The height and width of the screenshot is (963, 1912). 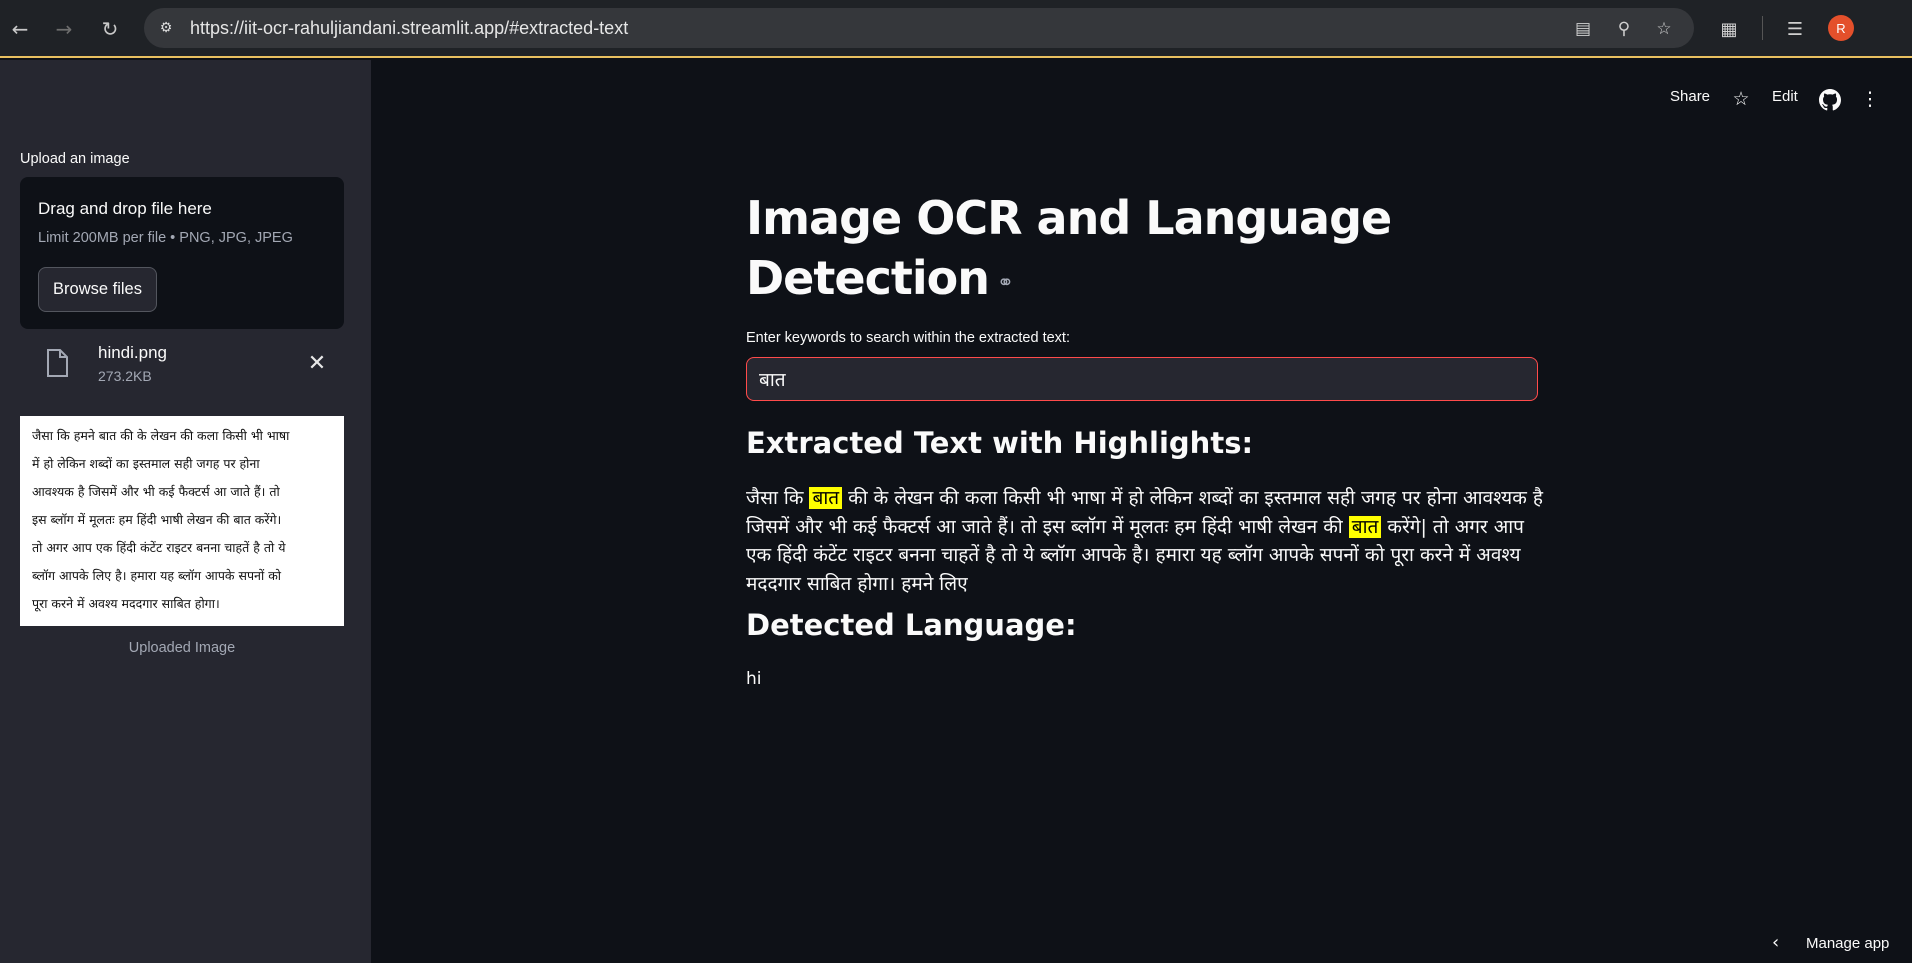 I want to click on zoom-icon: ⚲, so click(x=1624, y=29).